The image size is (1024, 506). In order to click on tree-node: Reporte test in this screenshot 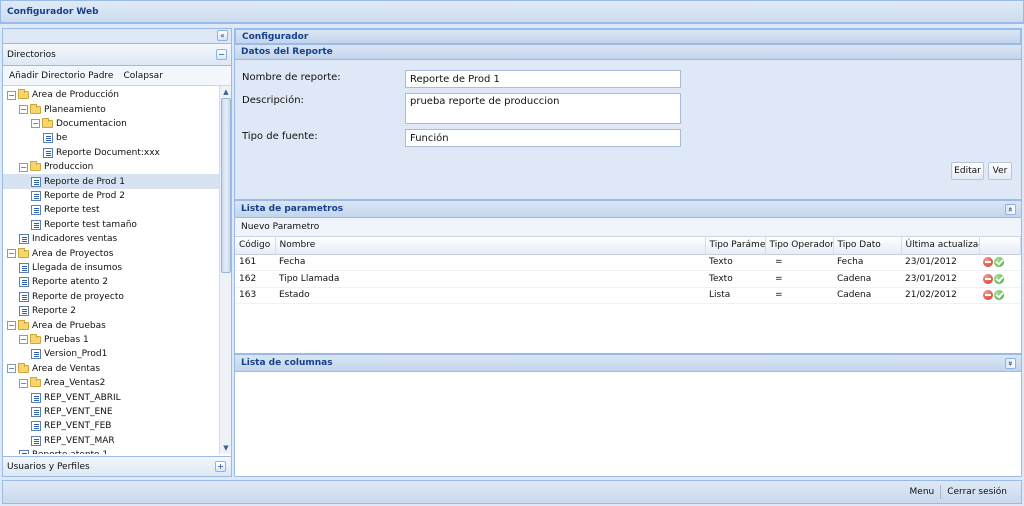, I will do `click(111, 210)`.